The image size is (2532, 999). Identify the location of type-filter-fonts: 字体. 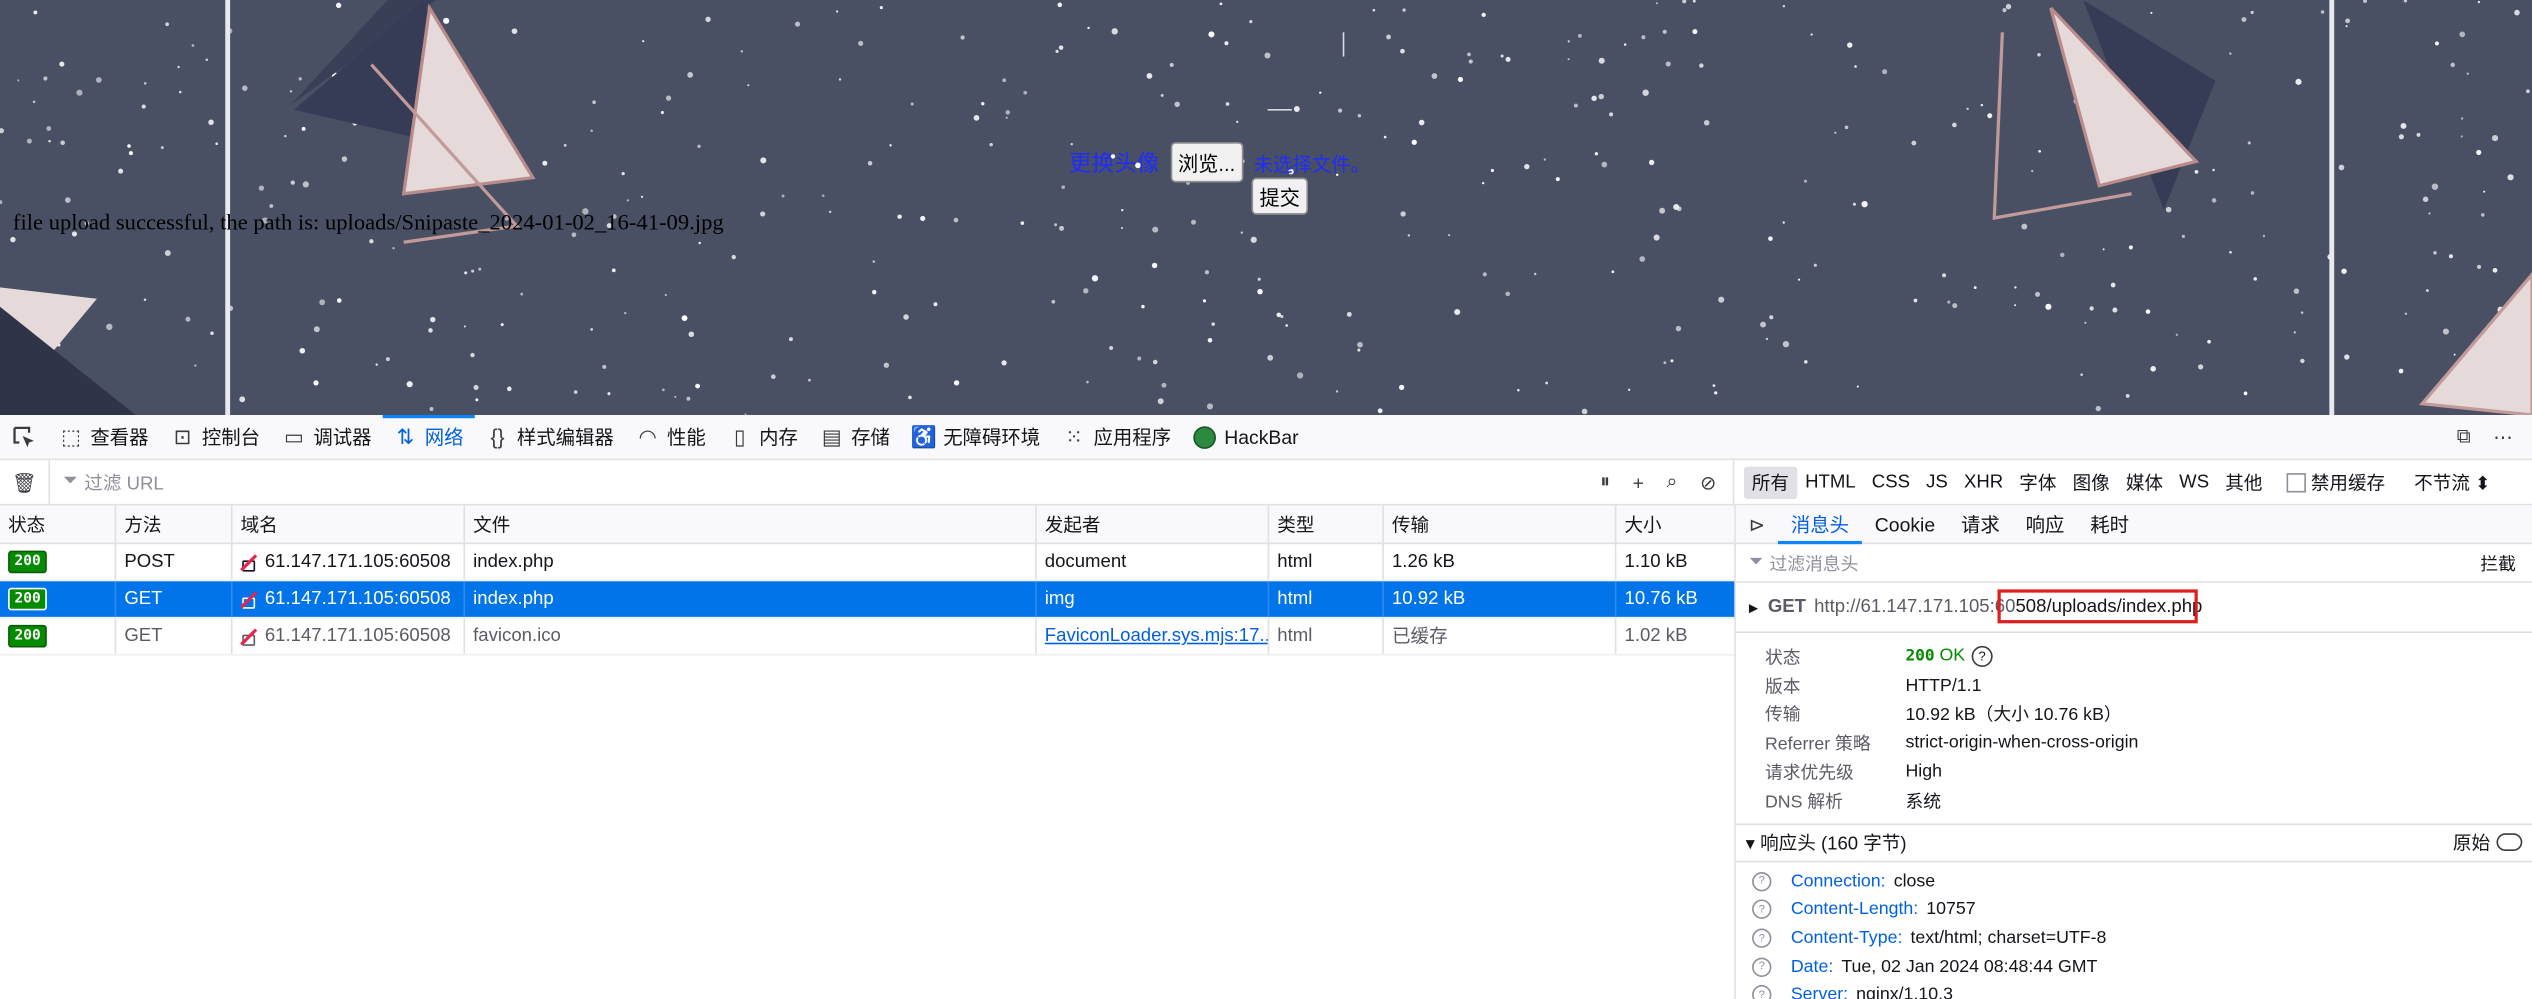
(2037, 482).